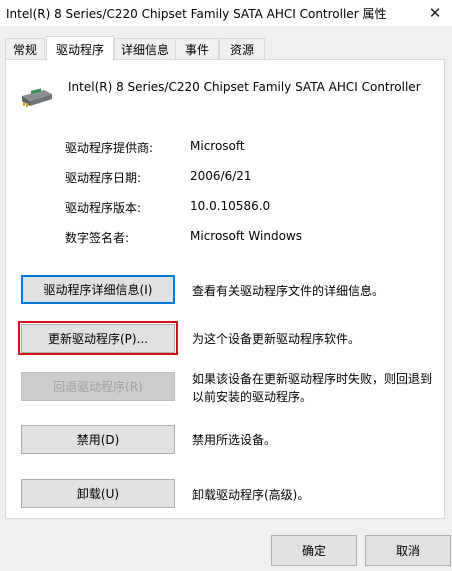 The image size is (452, 571). I want to click on close-icon: ✕, so click(435, 13).